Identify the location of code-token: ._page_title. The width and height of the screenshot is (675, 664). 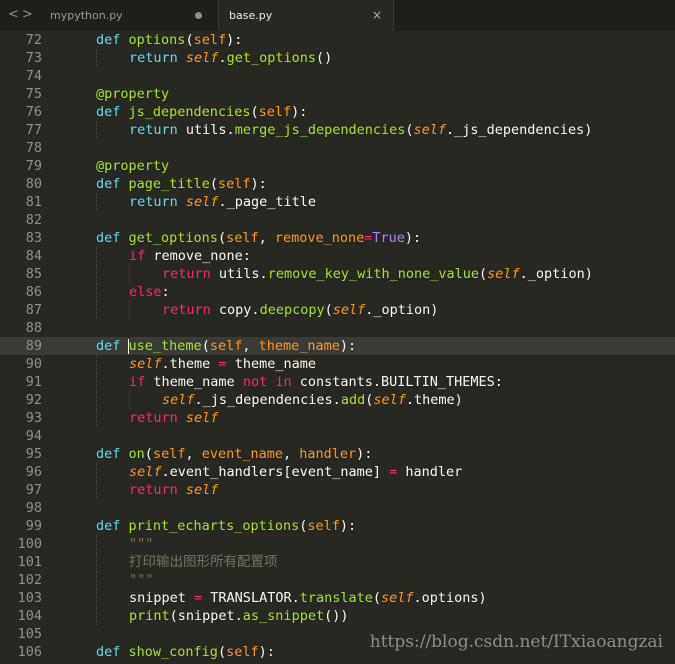
(267, 202).